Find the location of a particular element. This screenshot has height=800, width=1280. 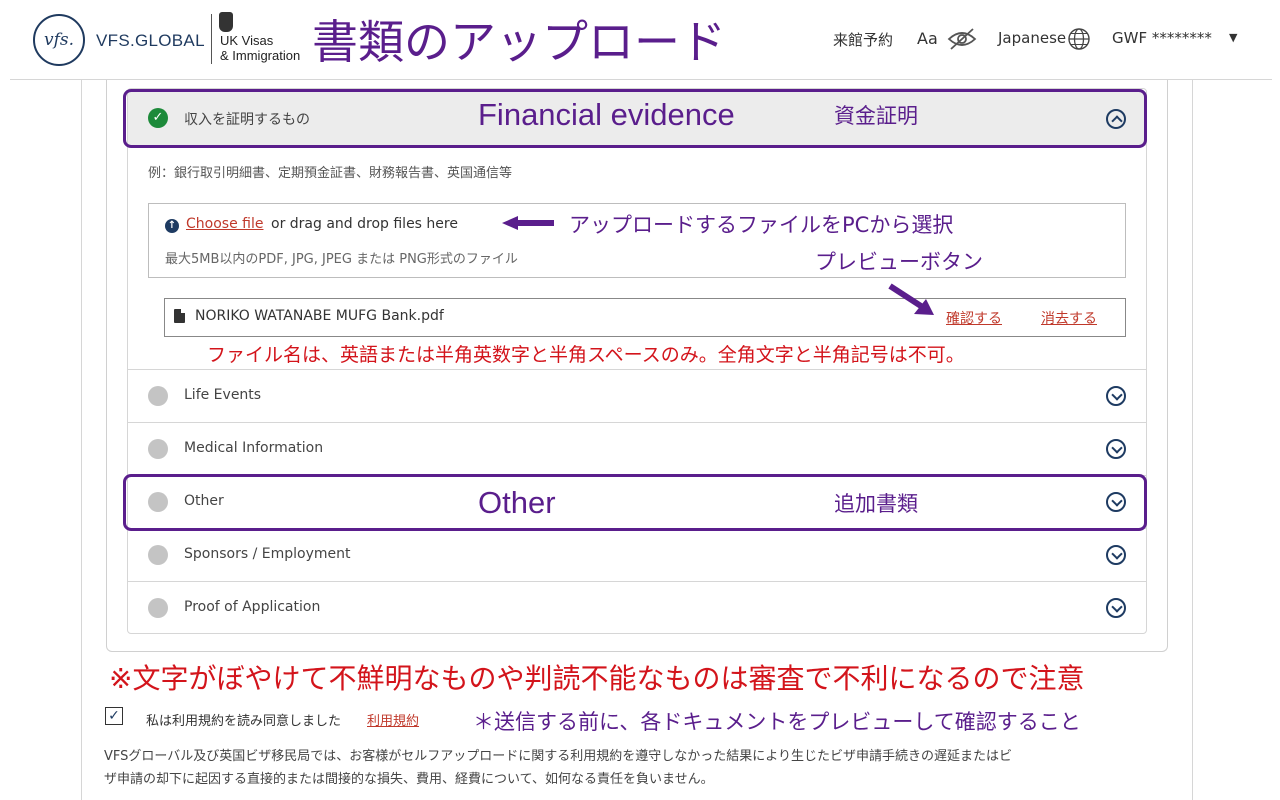

user-menu: GWF ******** is located at coordinates (1162, 38).